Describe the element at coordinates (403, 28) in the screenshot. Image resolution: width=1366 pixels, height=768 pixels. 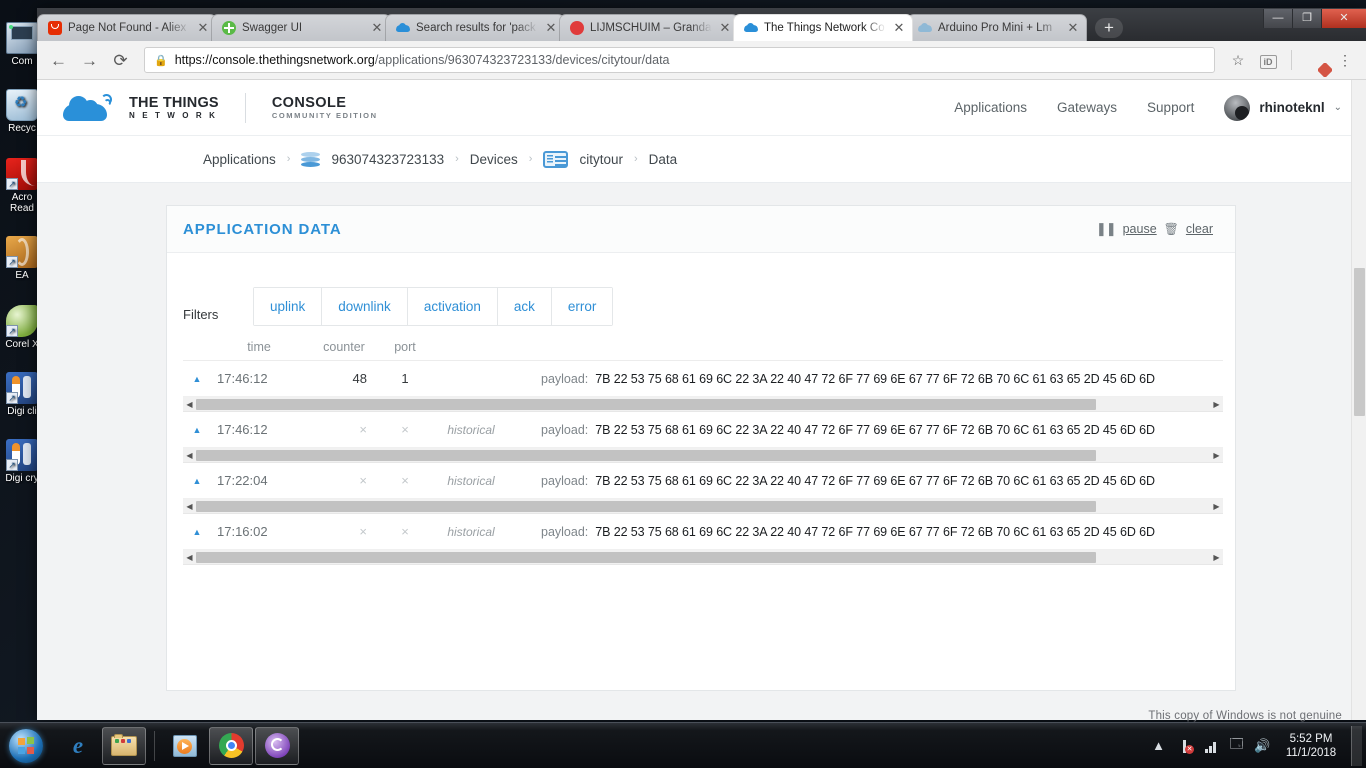
I see `ttn-cloud-icon` at that location.